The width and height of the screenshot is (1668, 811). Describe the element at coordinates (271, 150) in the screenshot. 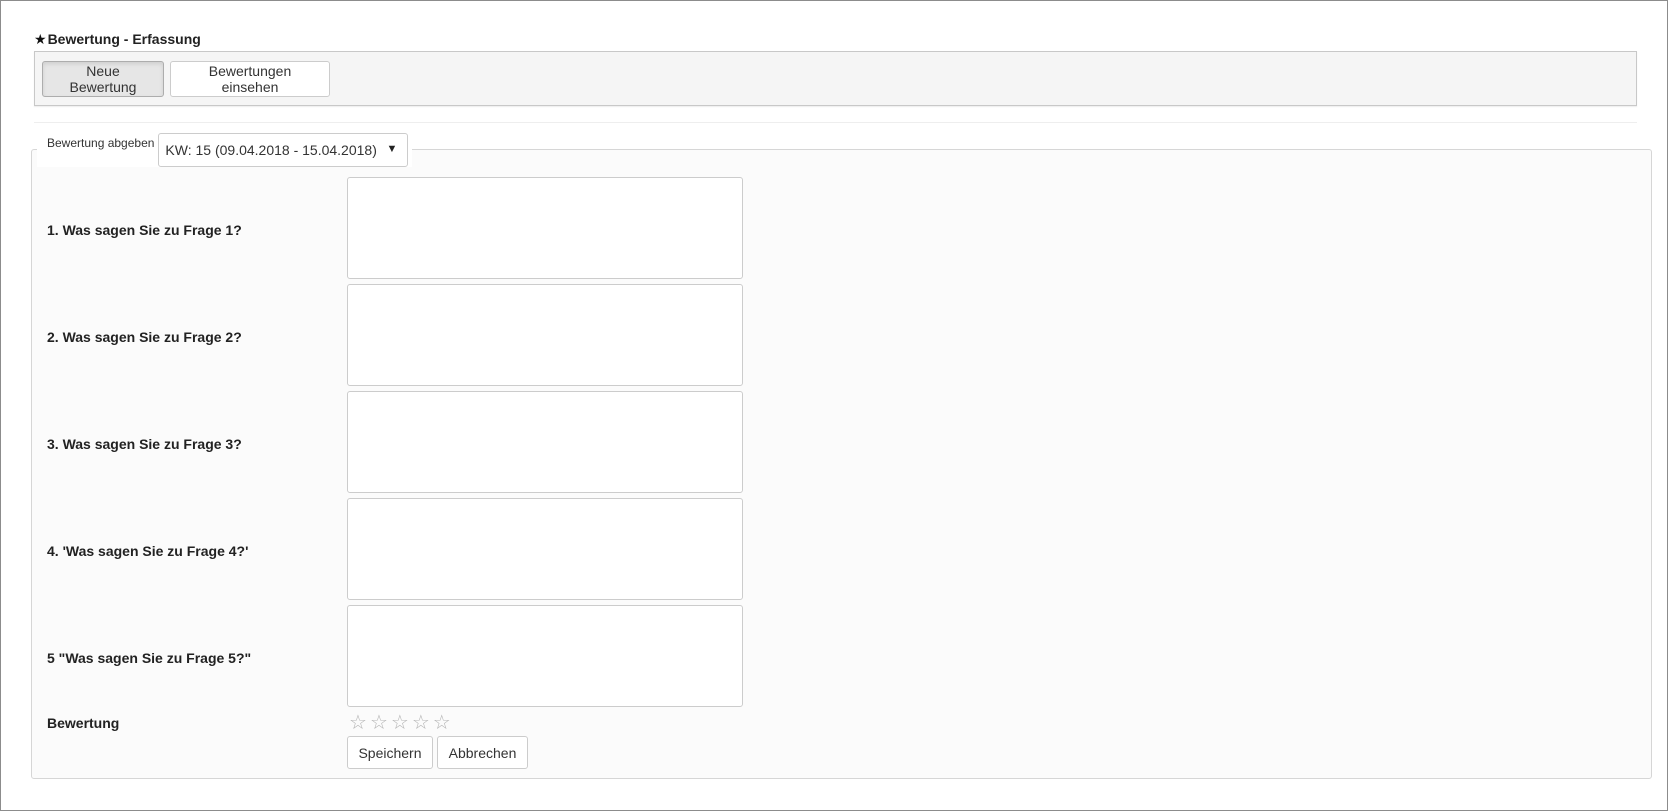

I see `week-select-value: KW: 15 (09.04.2018 - 15.04.2018)` at that location.